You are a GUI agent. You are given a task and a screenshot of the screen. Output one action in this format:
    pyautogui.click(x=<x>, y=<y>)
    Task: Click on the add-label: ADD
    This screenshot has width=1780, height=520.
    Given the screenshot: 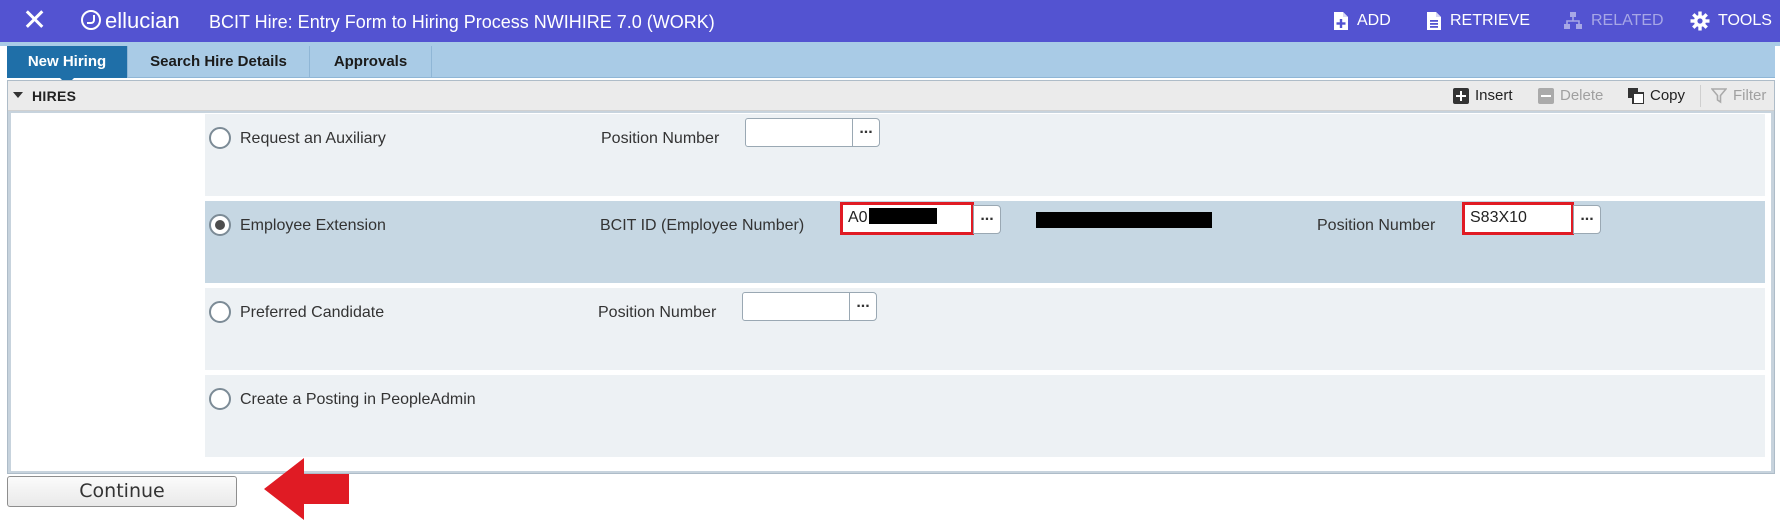 What is the action you would take?
    pyautogui.click(x=1374, y=20)
    